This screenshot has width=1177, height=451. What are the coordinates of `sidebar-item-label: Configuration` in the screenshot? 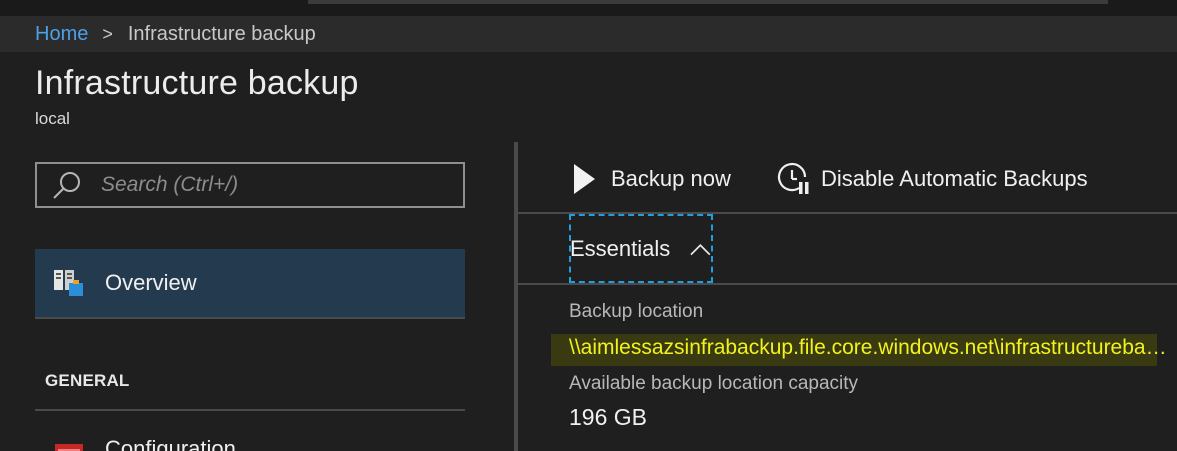 It's located at (170, 443).